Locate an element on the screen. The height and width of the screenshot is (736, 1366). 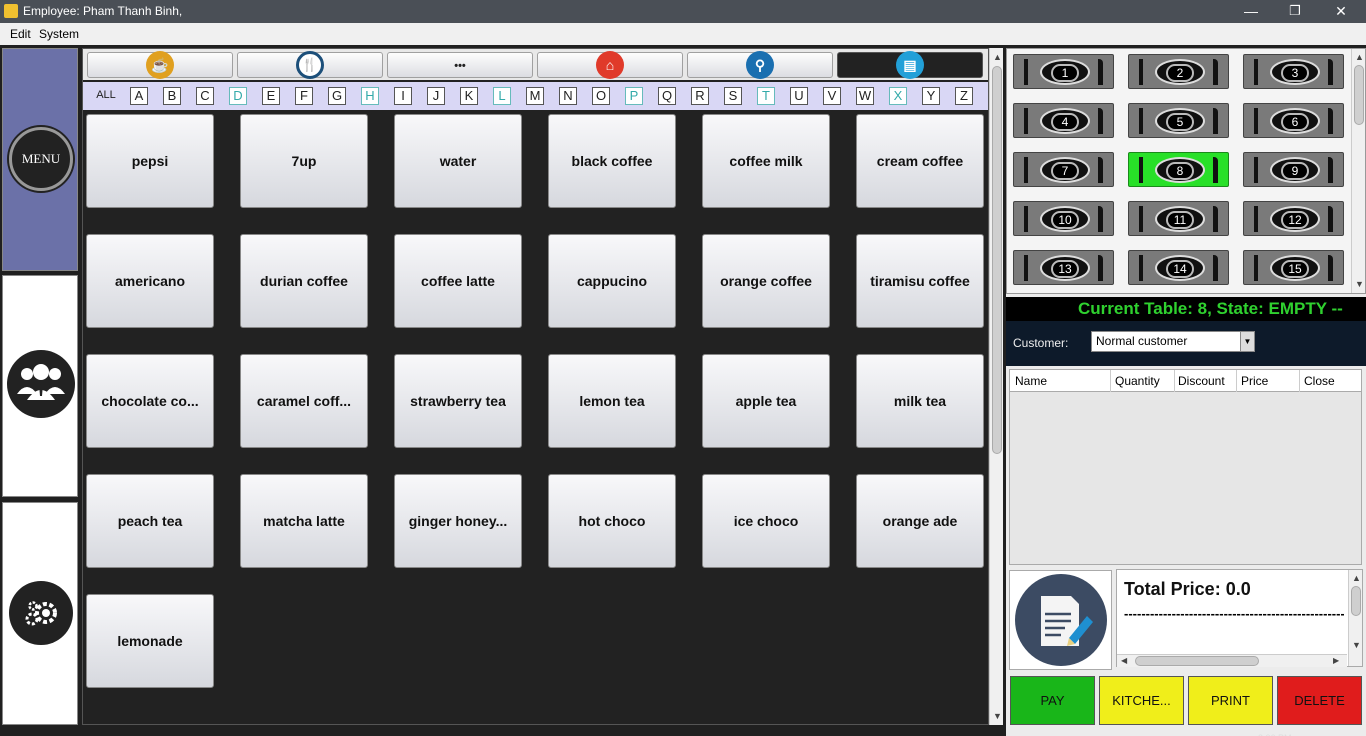
alpha-b: B is located at coordinates (172, 96).